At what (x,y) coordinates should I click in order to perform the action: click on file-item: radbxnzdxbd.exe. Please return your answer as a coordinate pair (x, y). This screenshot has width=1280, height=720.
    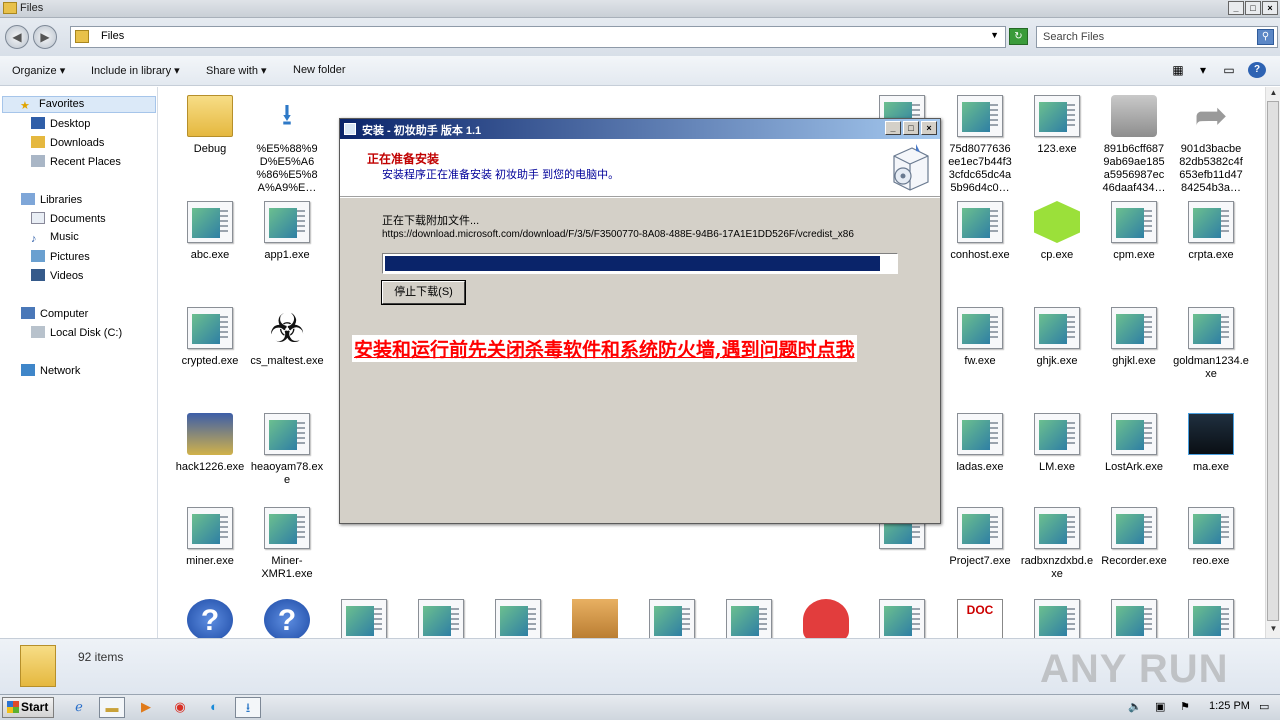
    Looking at the image, I should click on (1057, 544).